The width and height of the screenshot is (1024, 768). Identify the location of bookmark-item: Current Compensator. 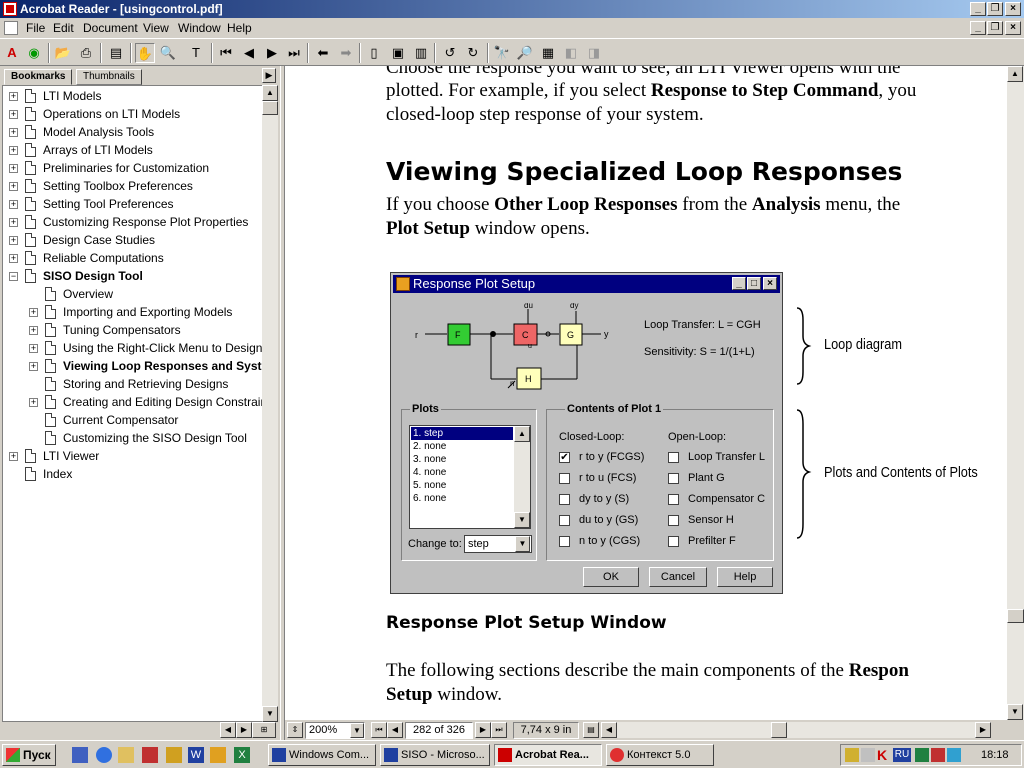
(133, 421).